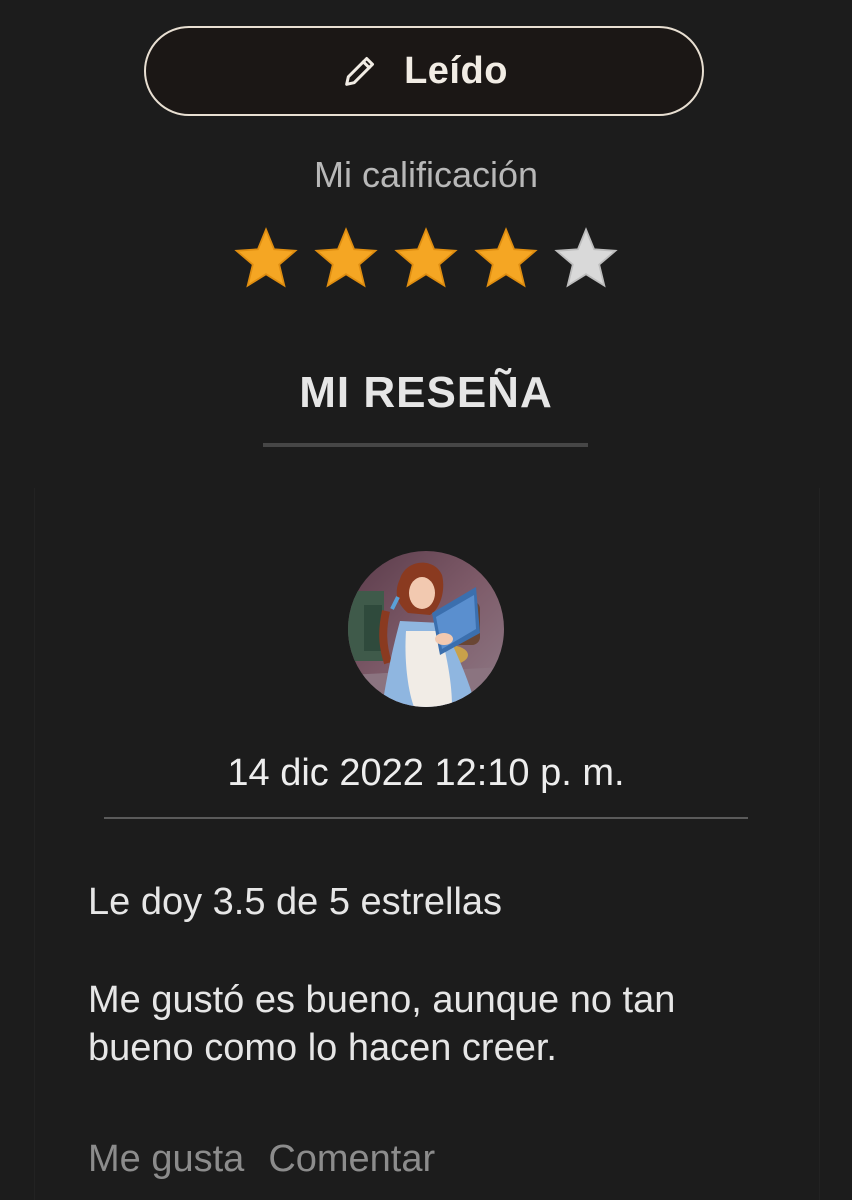  What do you see at coordinates (261, 1159) in the screenshot?
I see `review-actions: Me gusta Comentar` at bounding box center [261, 1159].